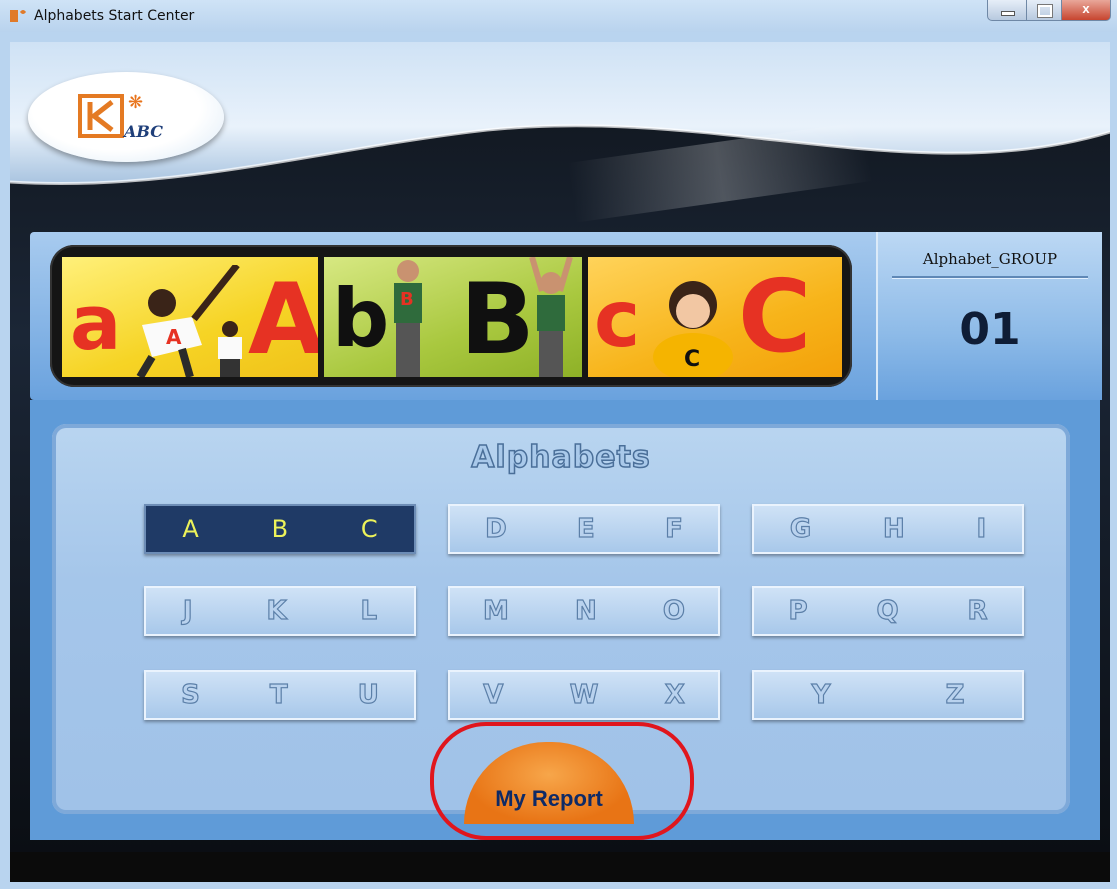 This screenshot has width=1117, height=889. I want to click on logo-mark-icon, so click(101, 116).